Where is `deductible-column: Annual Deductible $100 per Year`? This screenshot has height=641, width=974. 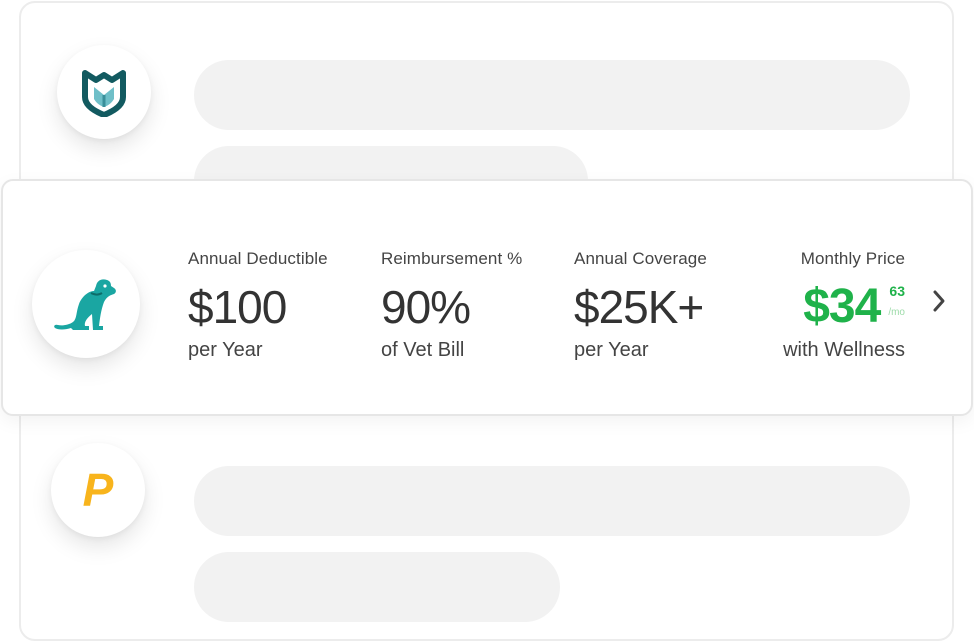 deductible-column: Annual Deductible $100 per Year is located at coordinates (258, 305).